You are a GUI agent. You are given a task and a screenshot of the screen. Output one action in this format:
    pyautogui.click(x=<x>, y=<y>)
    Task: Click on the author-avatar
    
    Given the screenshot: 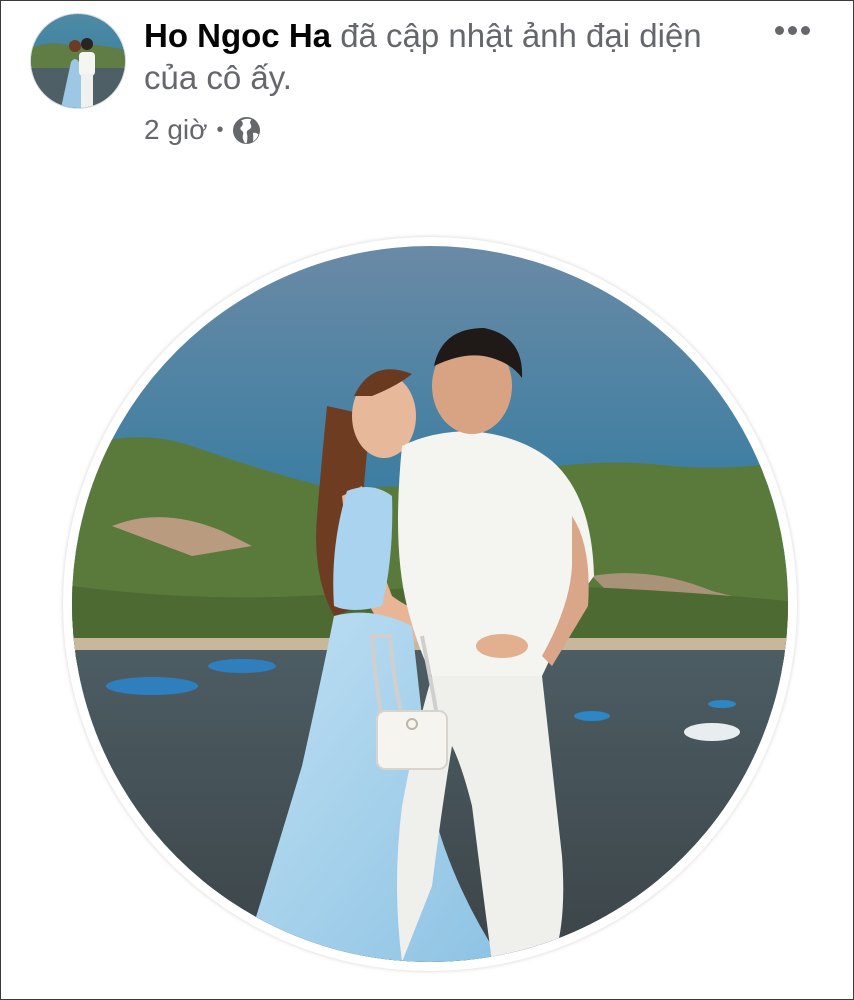 What is the action you would take?
    pyautogui.click(x=78, y=61)
    